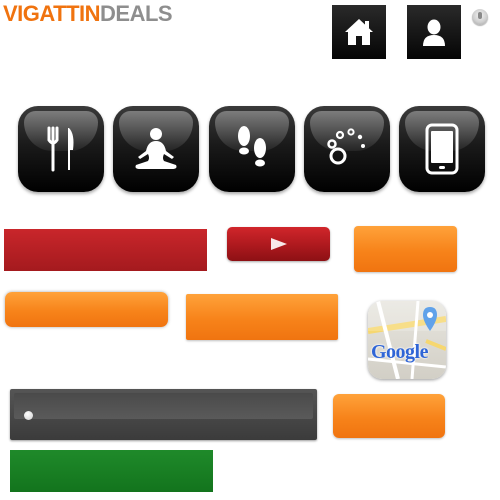 Image resolution: width=500 pixels, height=500 pixels. I want to click on google-wordmark-text: Google, so click(400, 352).